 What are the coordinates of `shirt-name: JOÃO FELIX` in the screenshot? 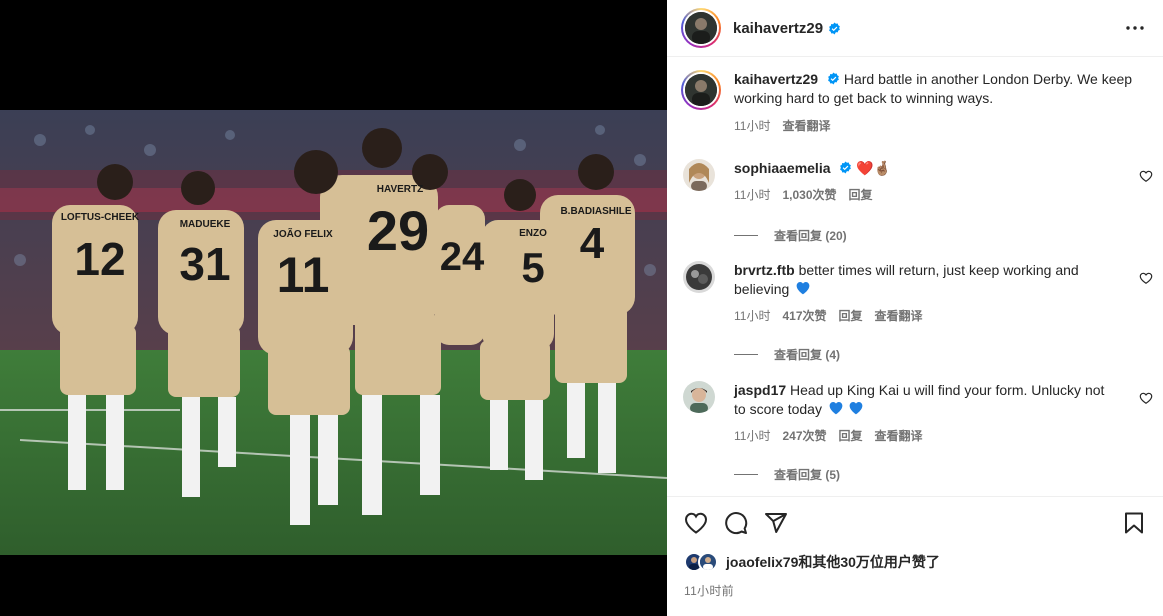 It's located at (303, 233).